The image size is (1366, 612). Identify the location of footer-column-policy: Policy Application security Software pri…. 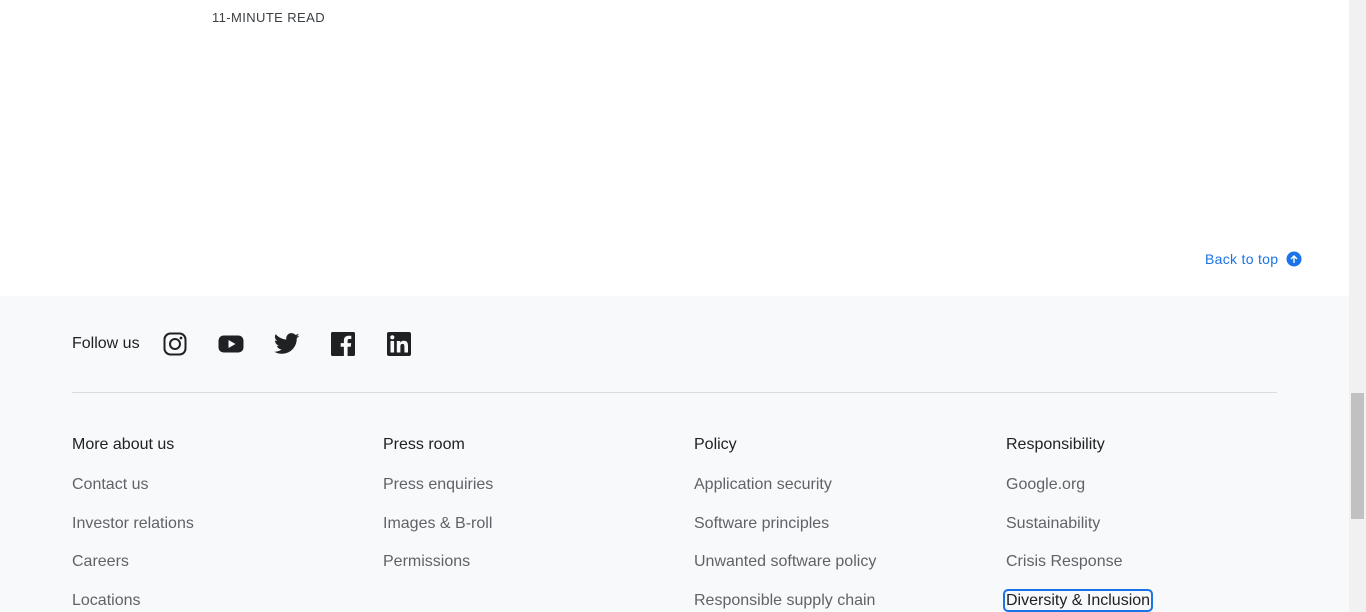
(785, 523).